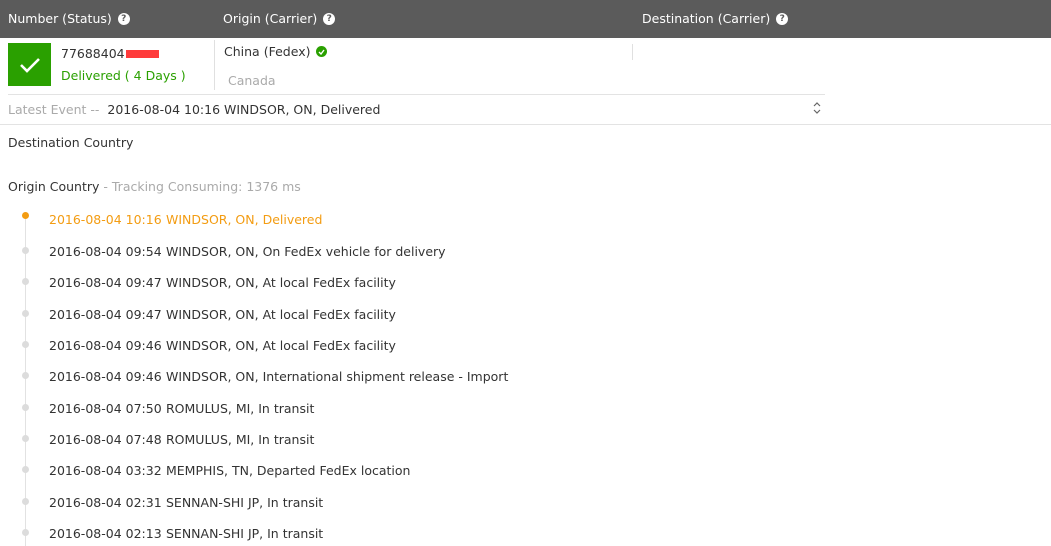 The width and height of the screenshot is (1051, 546). What do you see at coordinates (123, 75) in the screenshot?
I see `status-text: Delivered ( 4 Days )` at bounding box center [123, 75].